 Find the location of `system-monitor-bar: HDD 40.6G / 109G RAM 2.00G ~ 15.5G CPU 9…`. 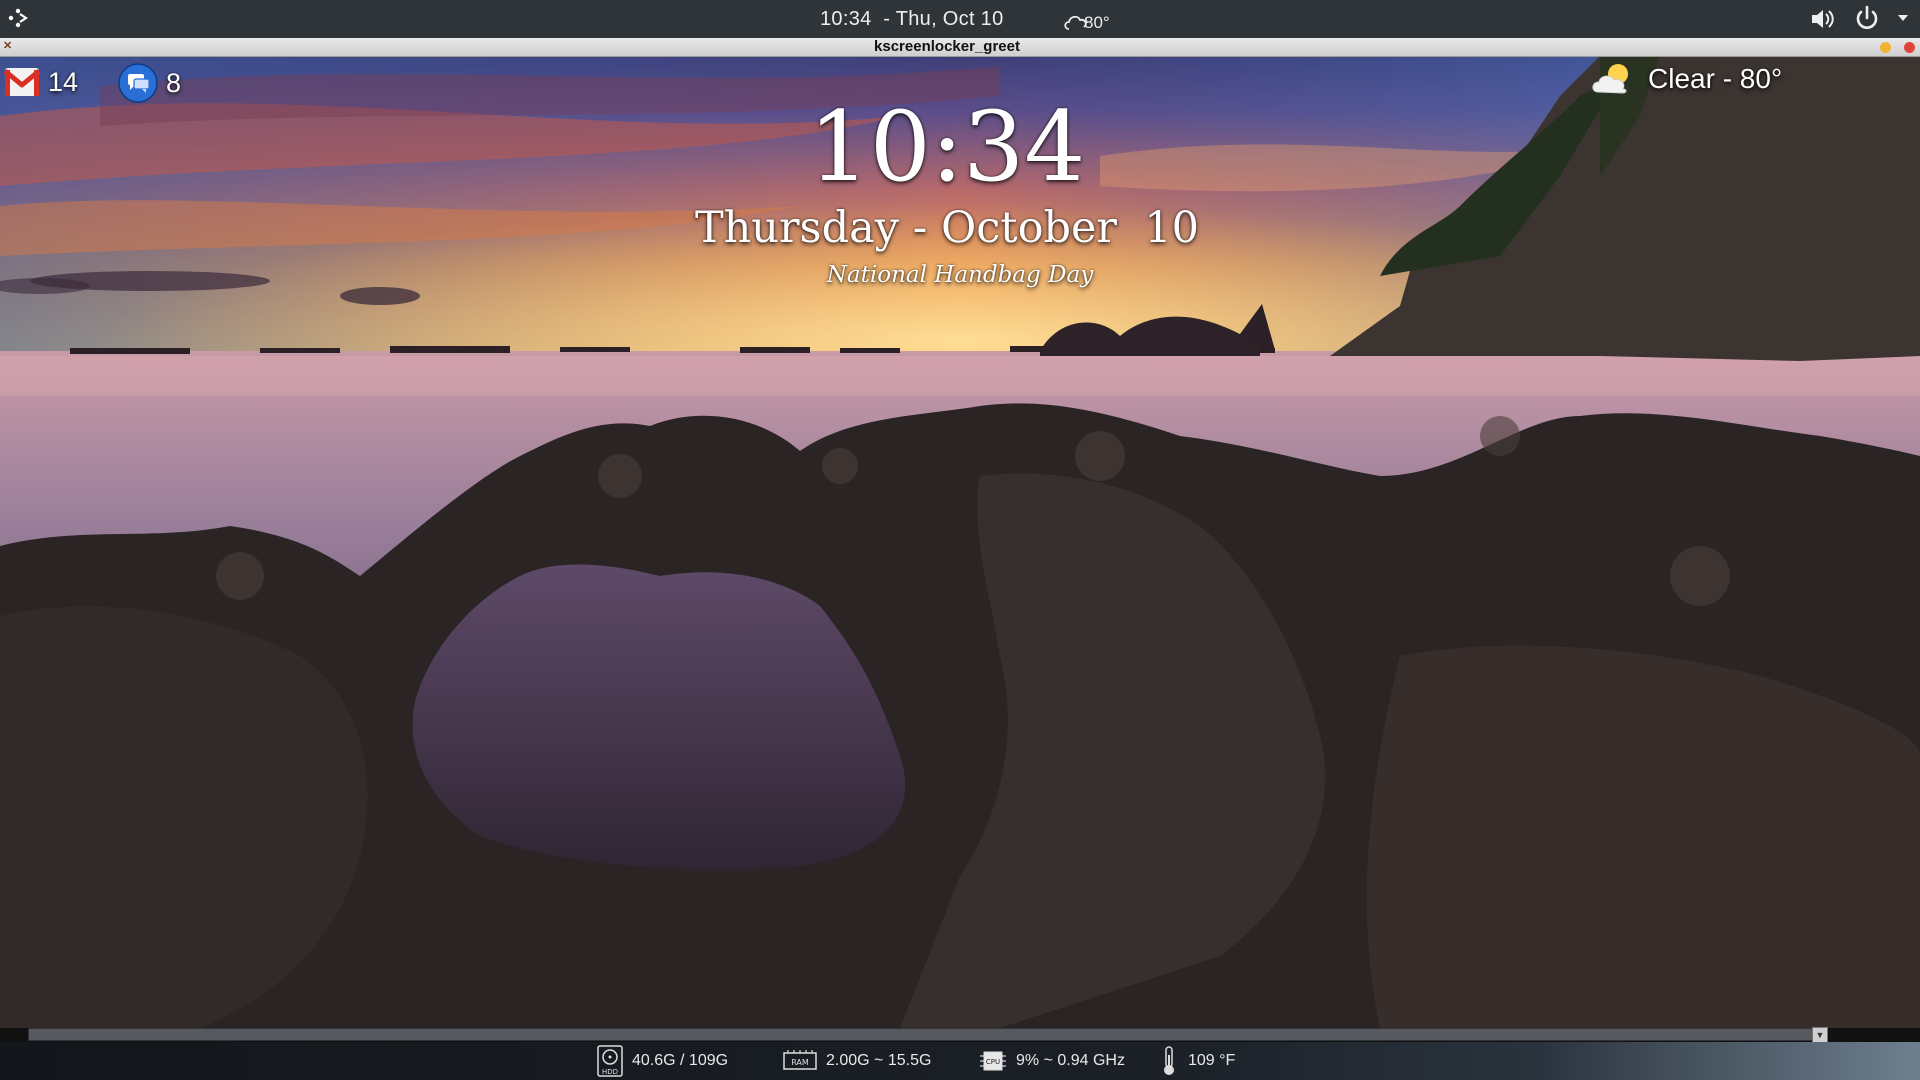

system-monitor-bar: HDD 40.6G / 109G RAM 2.00G ~ 15.5G CPU 9… is located at coordinates (960, 1061).